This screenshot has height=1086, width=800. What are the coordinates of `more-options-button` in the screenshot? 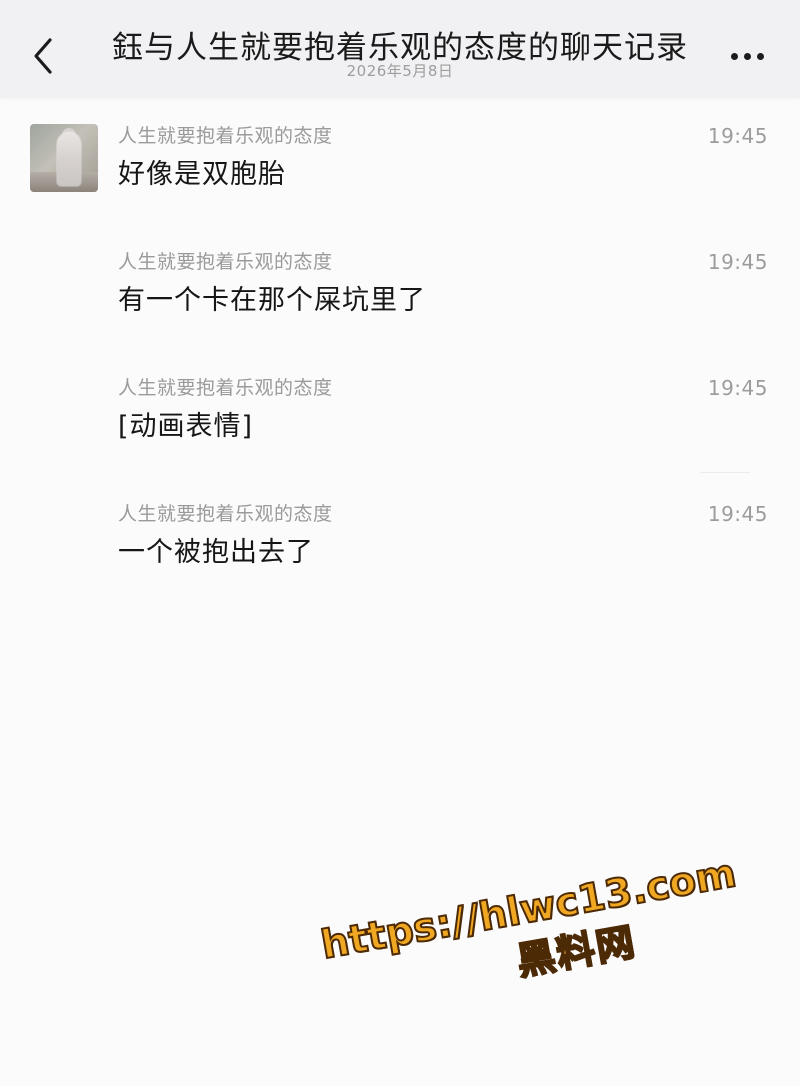 It's located at (747, 56).